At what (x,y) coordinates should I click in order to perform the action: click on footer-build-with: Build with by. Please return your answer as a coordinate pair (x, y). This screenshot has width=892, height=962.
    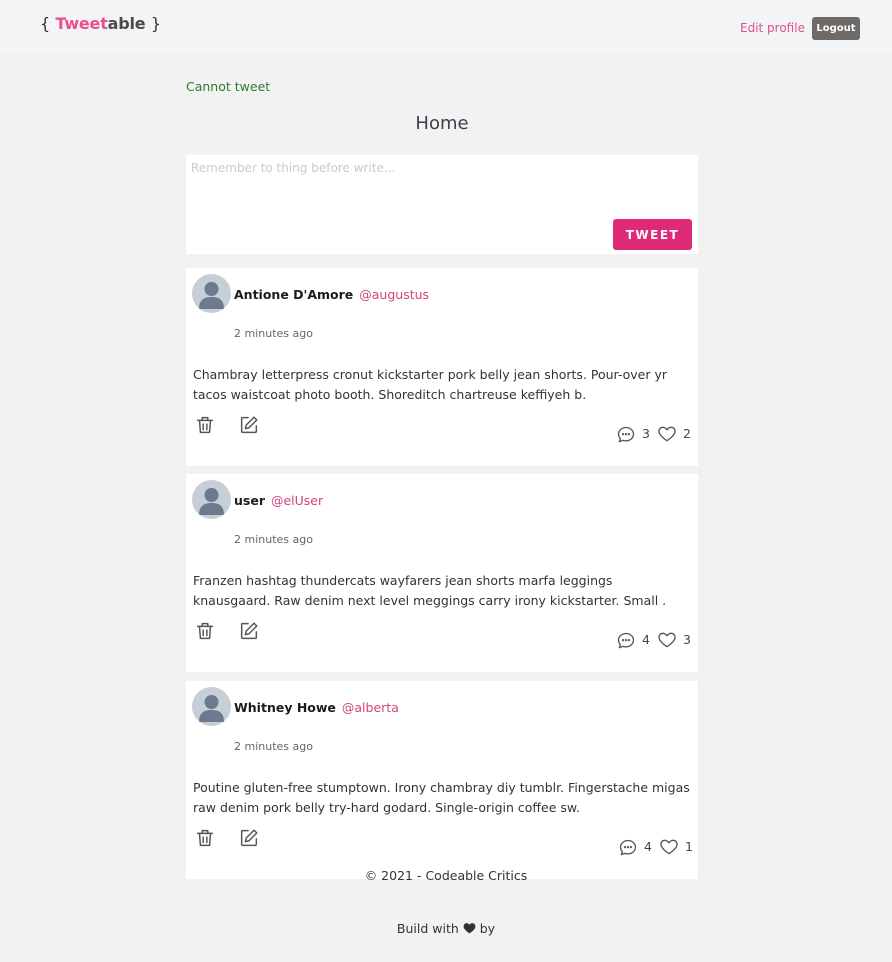
    Looking at the image, I should click on (446, 928).